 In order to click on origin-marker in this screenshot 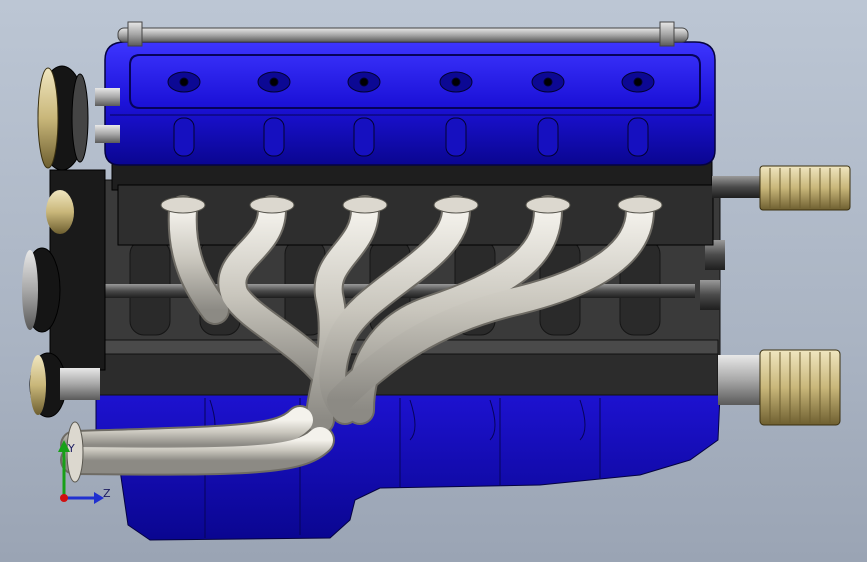, I will do `click(64, 498)`.